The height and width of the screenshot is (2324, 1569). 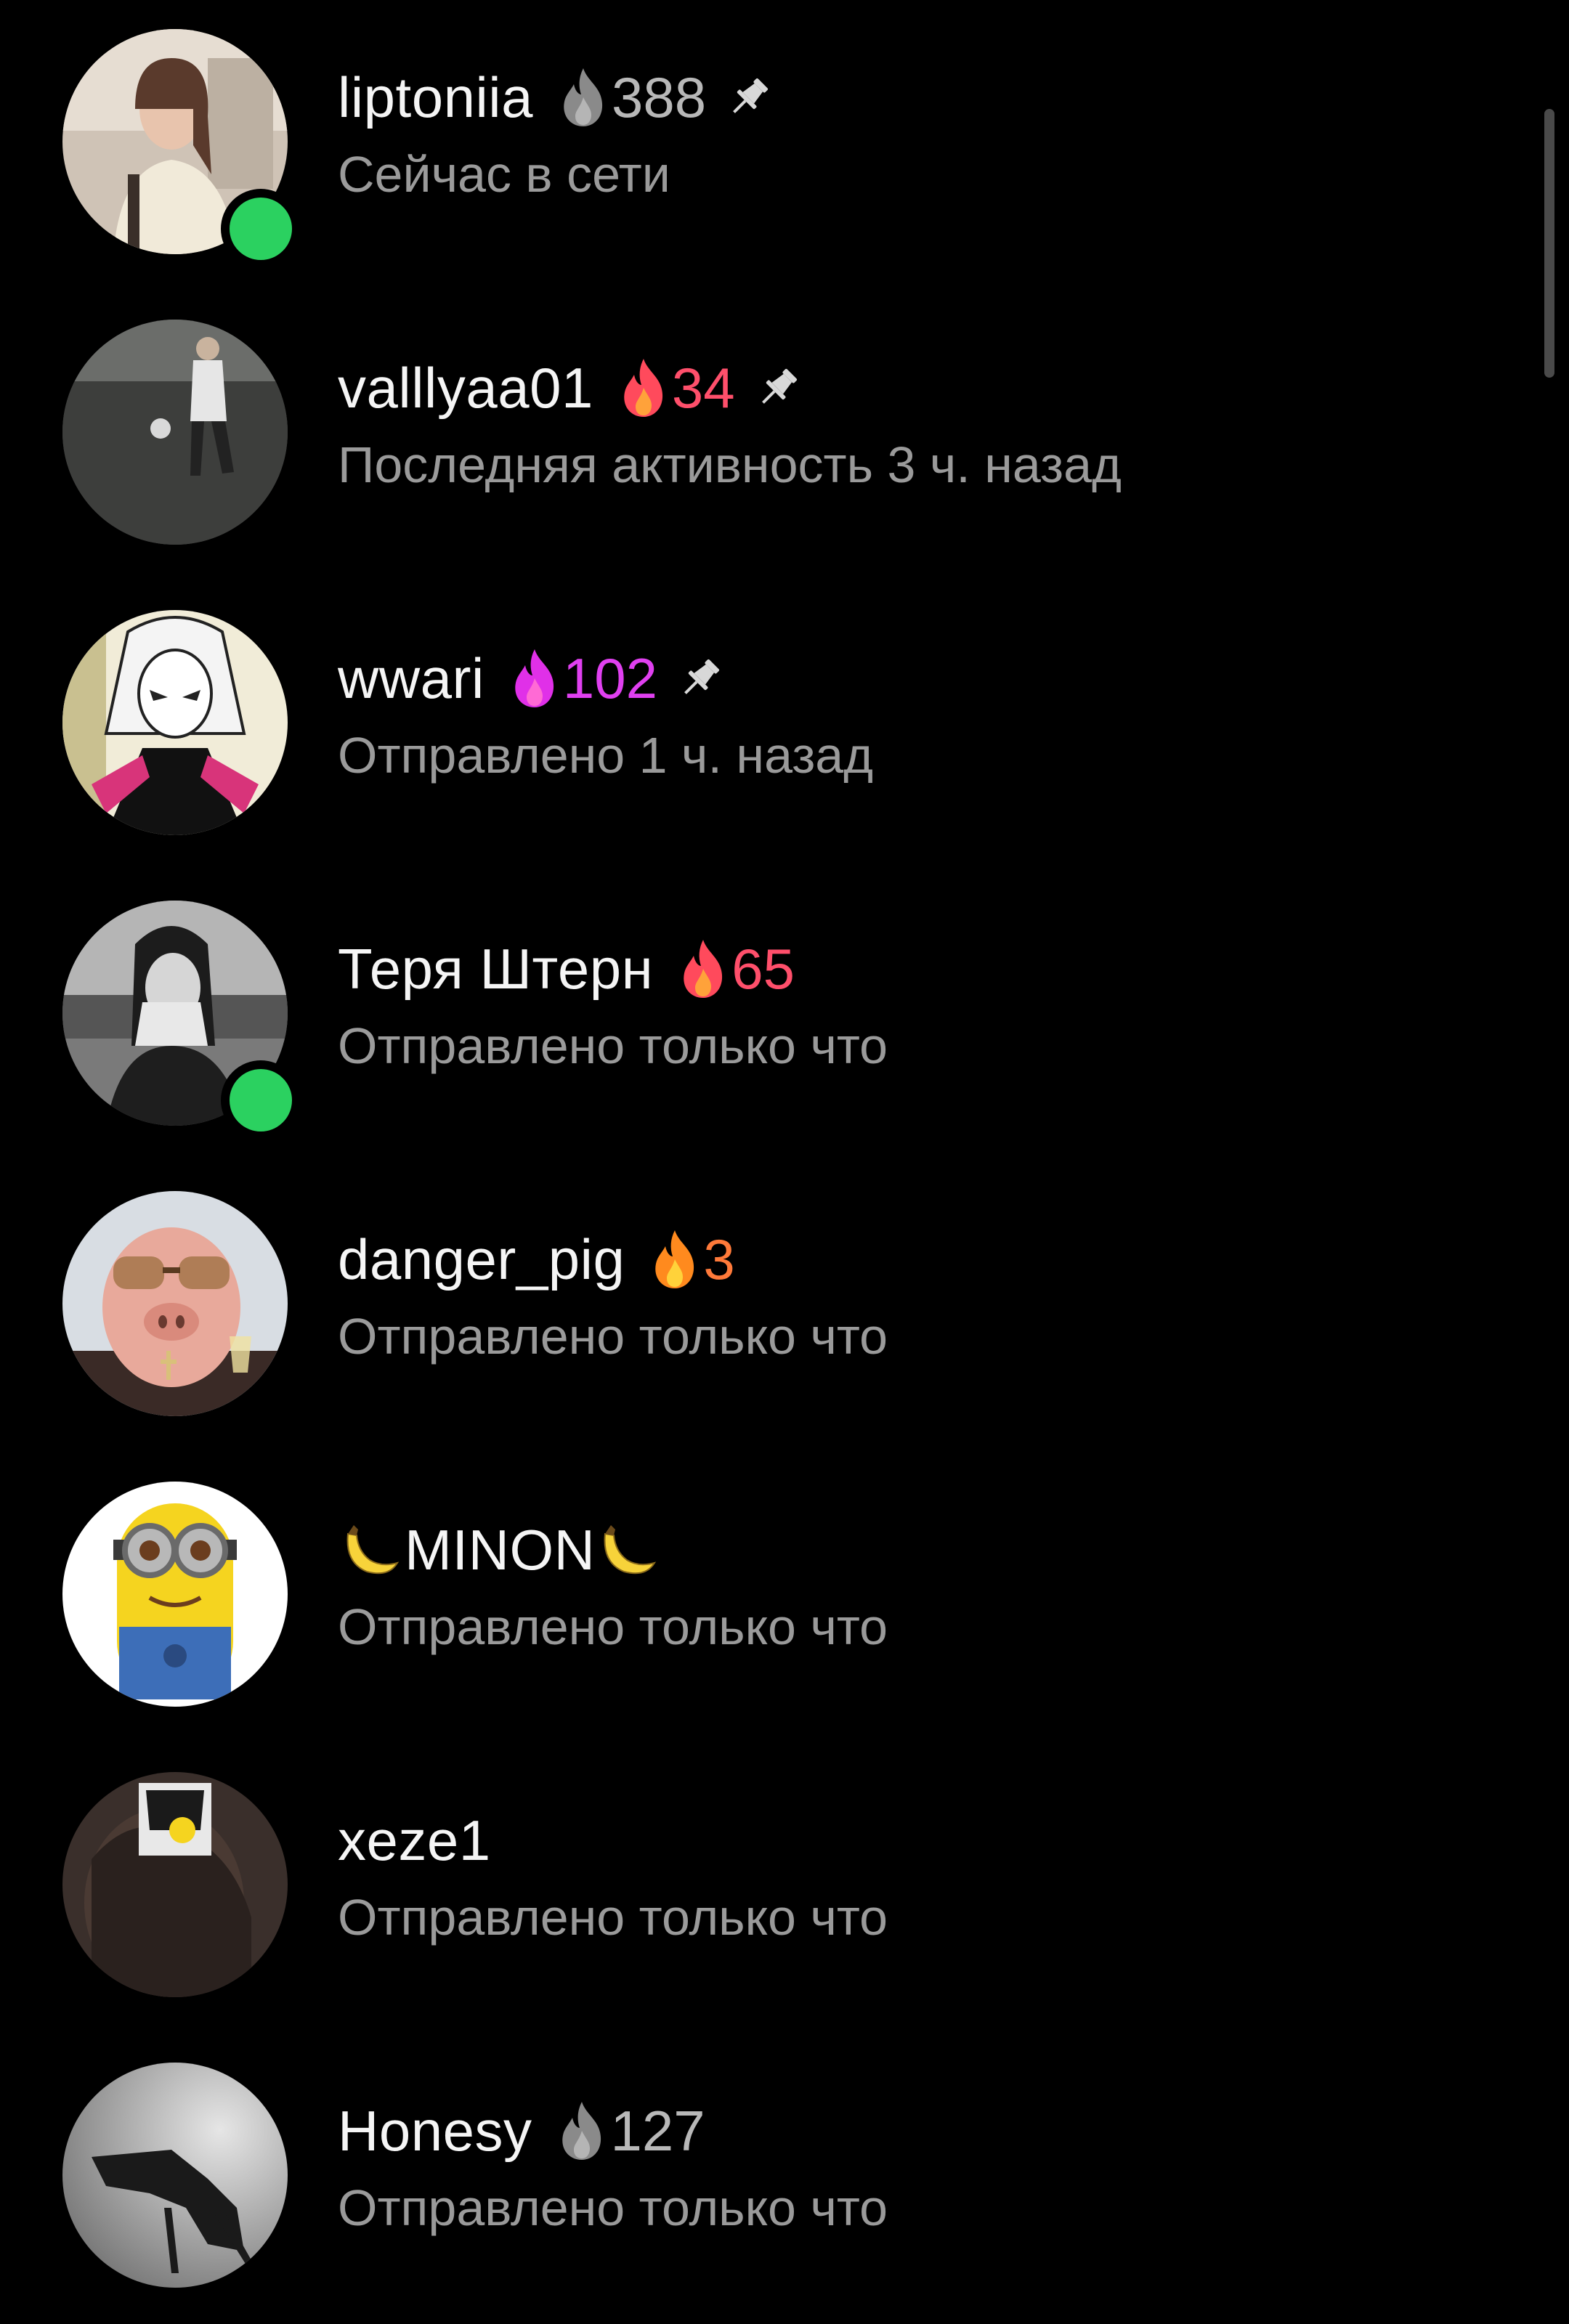 I want to click on chat-row-terya-shtern: Теря Штерн 65 Отправлено только что, so click(x=762, y=1016).